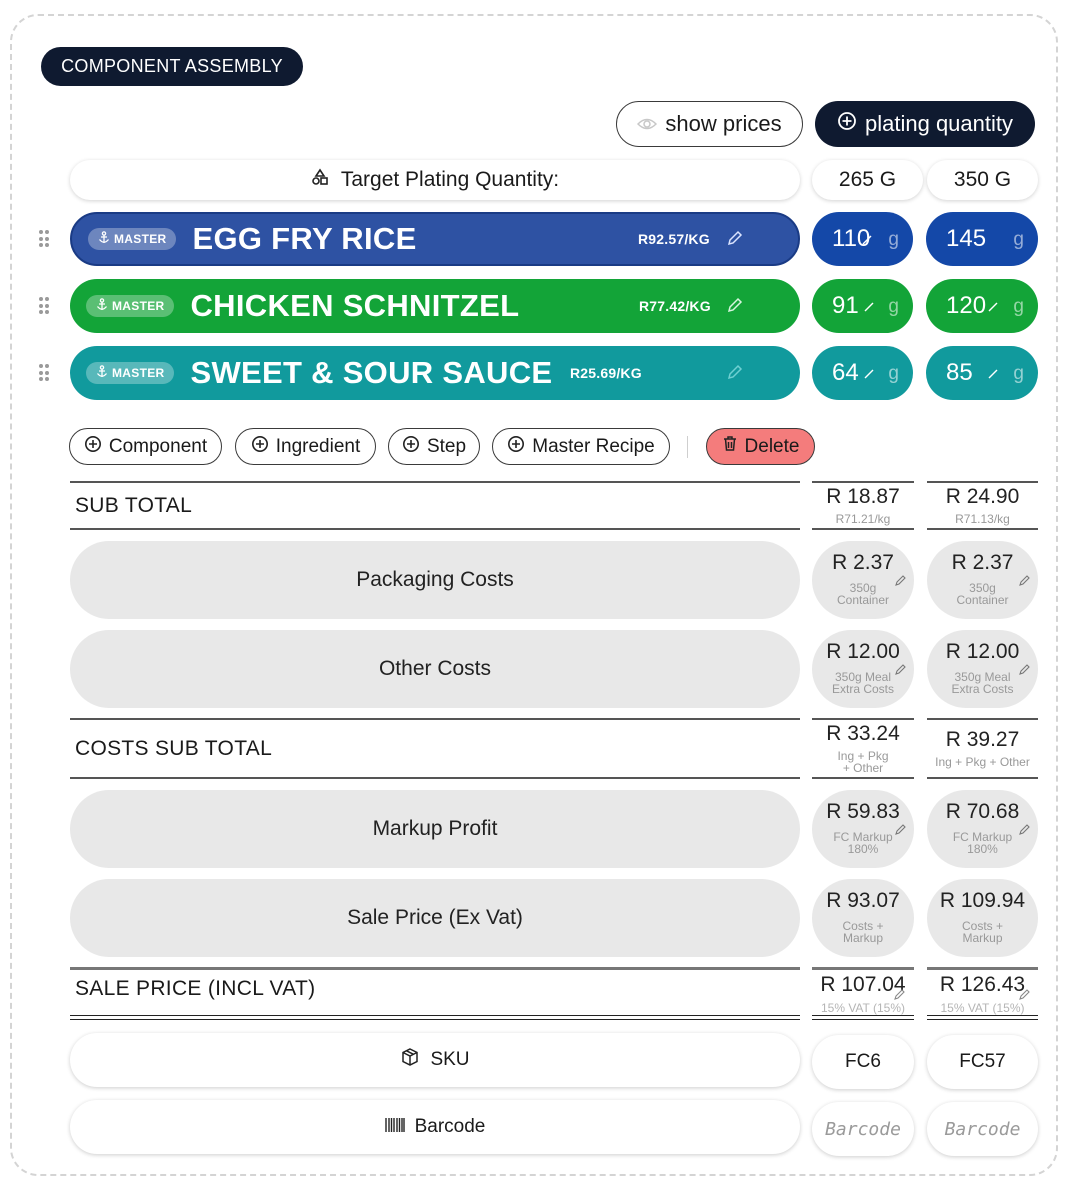 The height and width of the screenshot is (1188, 1074). What do you see at coordinates (862, 306) in the screenshot?
I see `component-grams-1: 91 g` at bounding box center [862, 306].